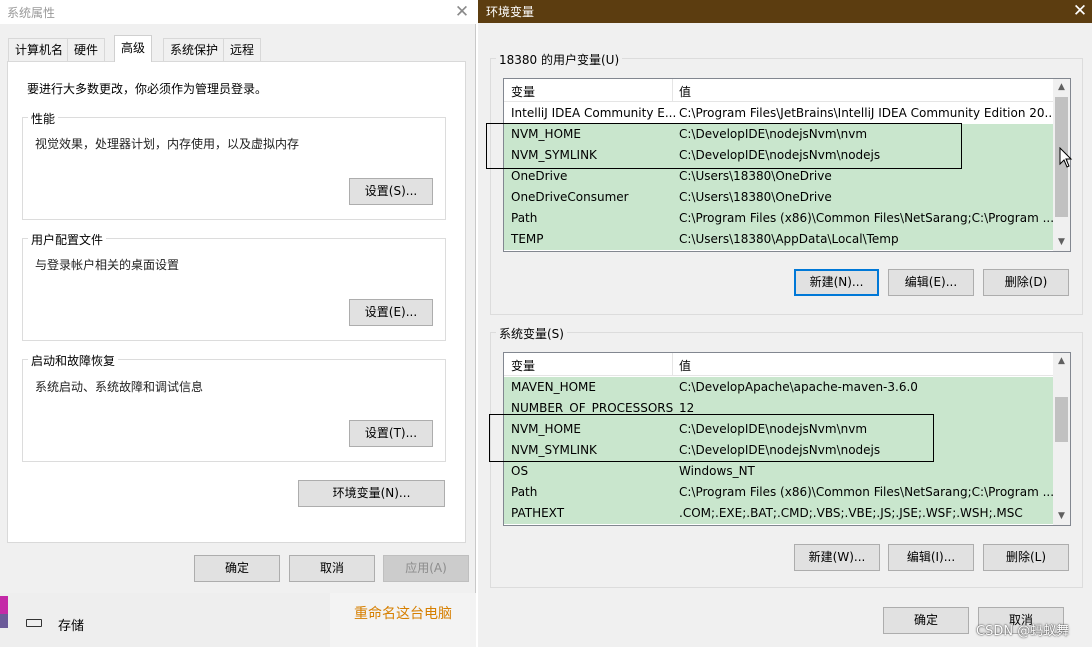  I want to click on variable-value: 12, so click(687, 408).